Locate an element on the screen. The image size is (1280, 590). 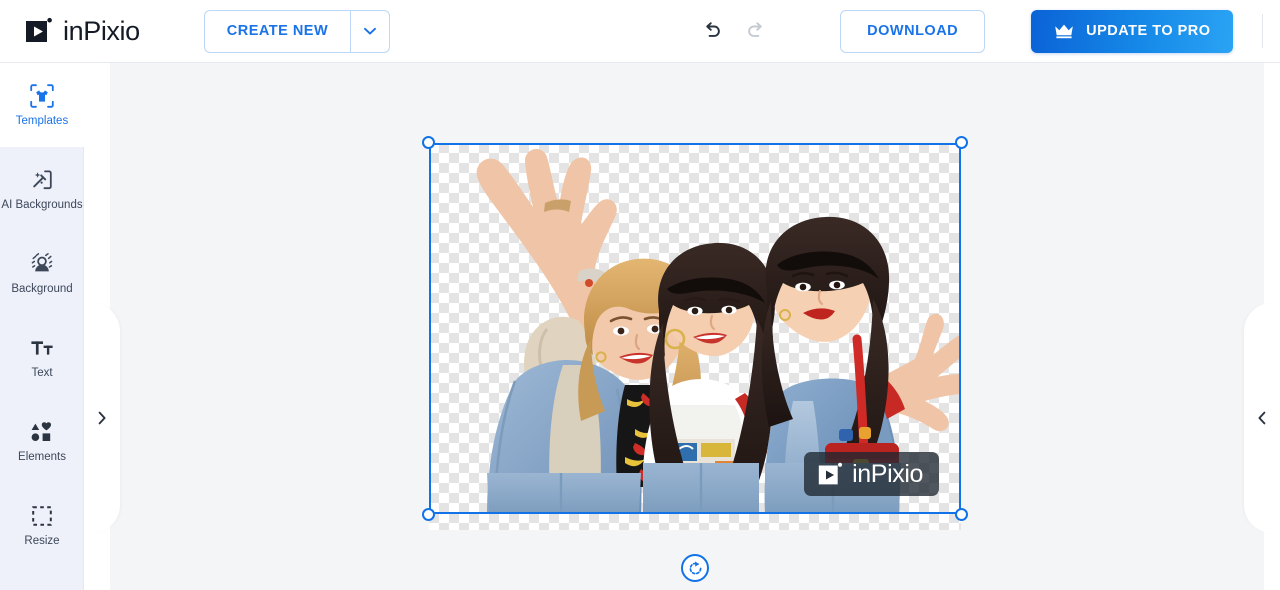
tshirt-frame-icon is located at coordinates (42, 96).